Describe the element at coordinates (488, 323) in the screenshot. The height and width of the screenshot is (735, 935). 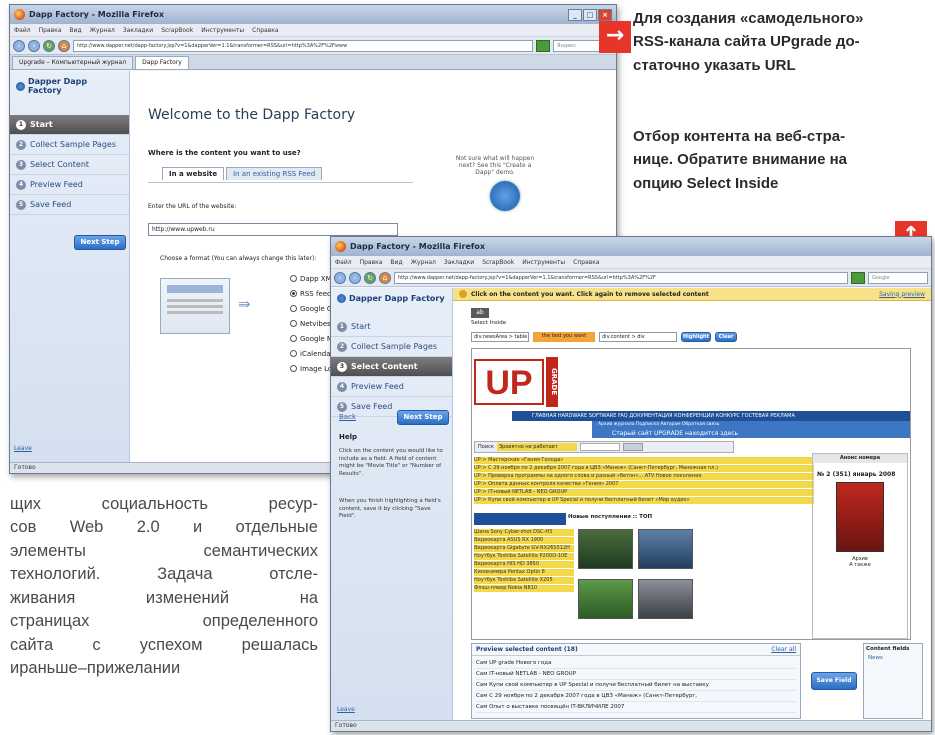
I see `select-inside-label: Select Inside` at that location.